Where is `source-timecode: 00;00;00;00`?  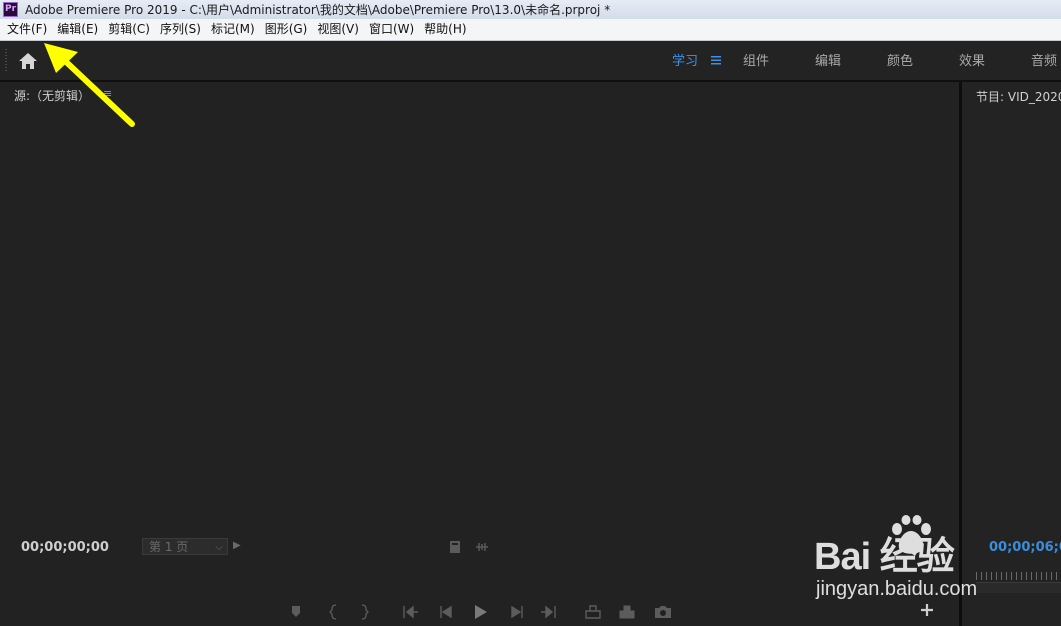 source-timecode: 00;00;00;00 is located at coordinates (65, 547).